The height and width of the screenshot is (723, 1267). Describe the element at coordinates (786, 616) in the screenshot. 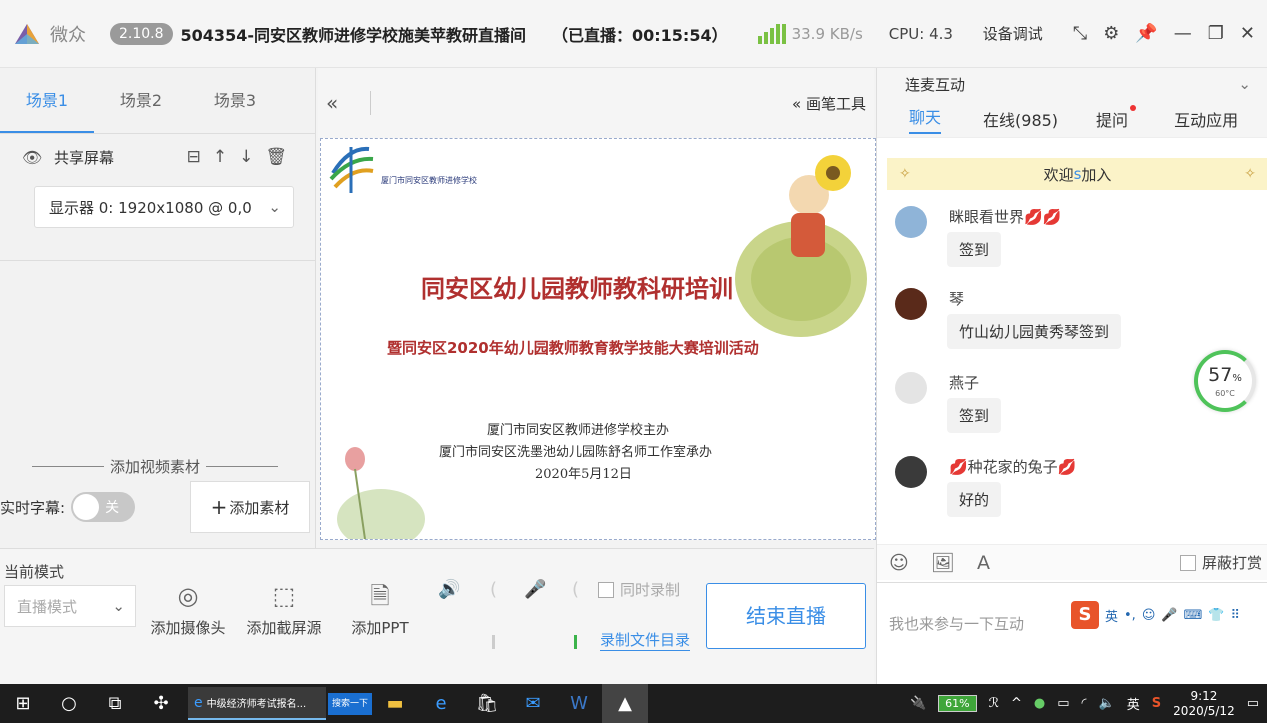

I see `end-live-button: 结束直播` at that location.